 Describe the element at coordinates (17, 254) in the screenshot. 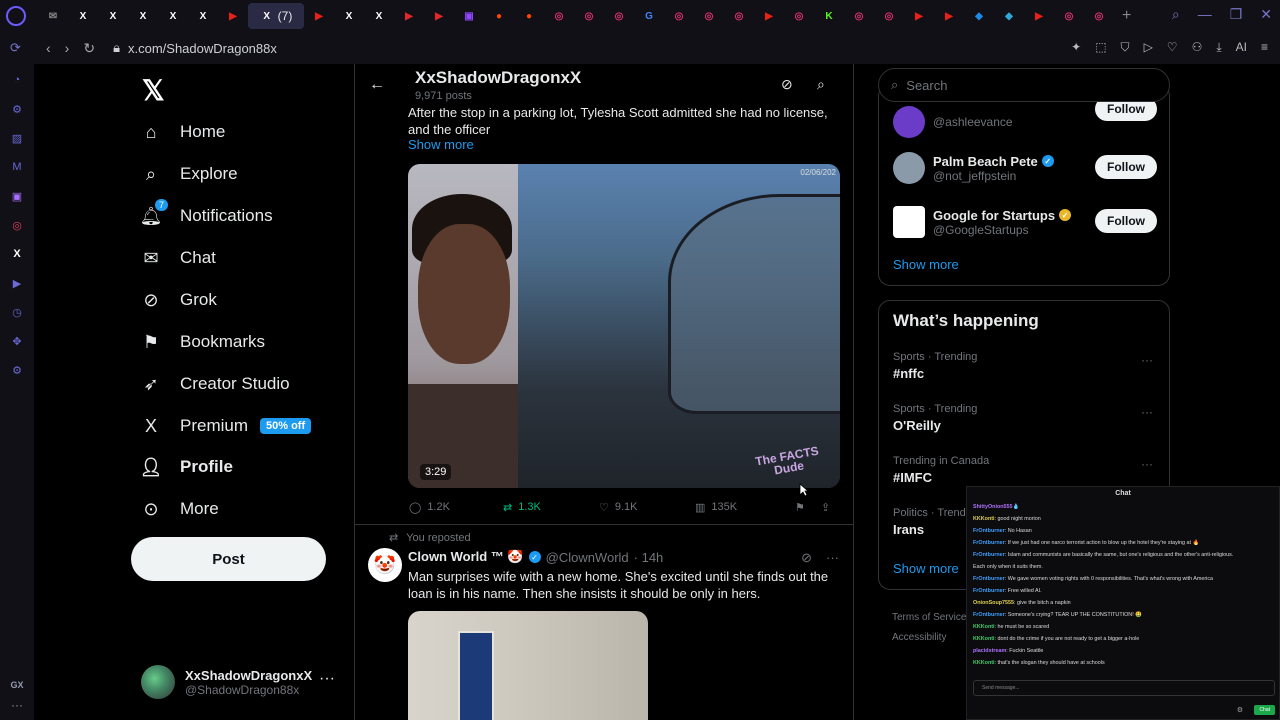

I see `x-sidebar-icon: X` at that location.